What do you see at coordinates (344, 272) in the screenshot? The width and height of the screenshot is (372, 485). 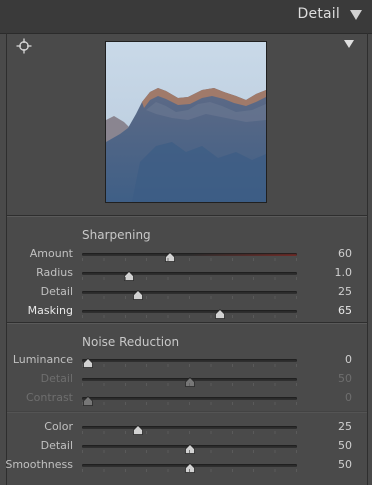 I see `slider-value: 1.0` at bounding box center [344, 272].